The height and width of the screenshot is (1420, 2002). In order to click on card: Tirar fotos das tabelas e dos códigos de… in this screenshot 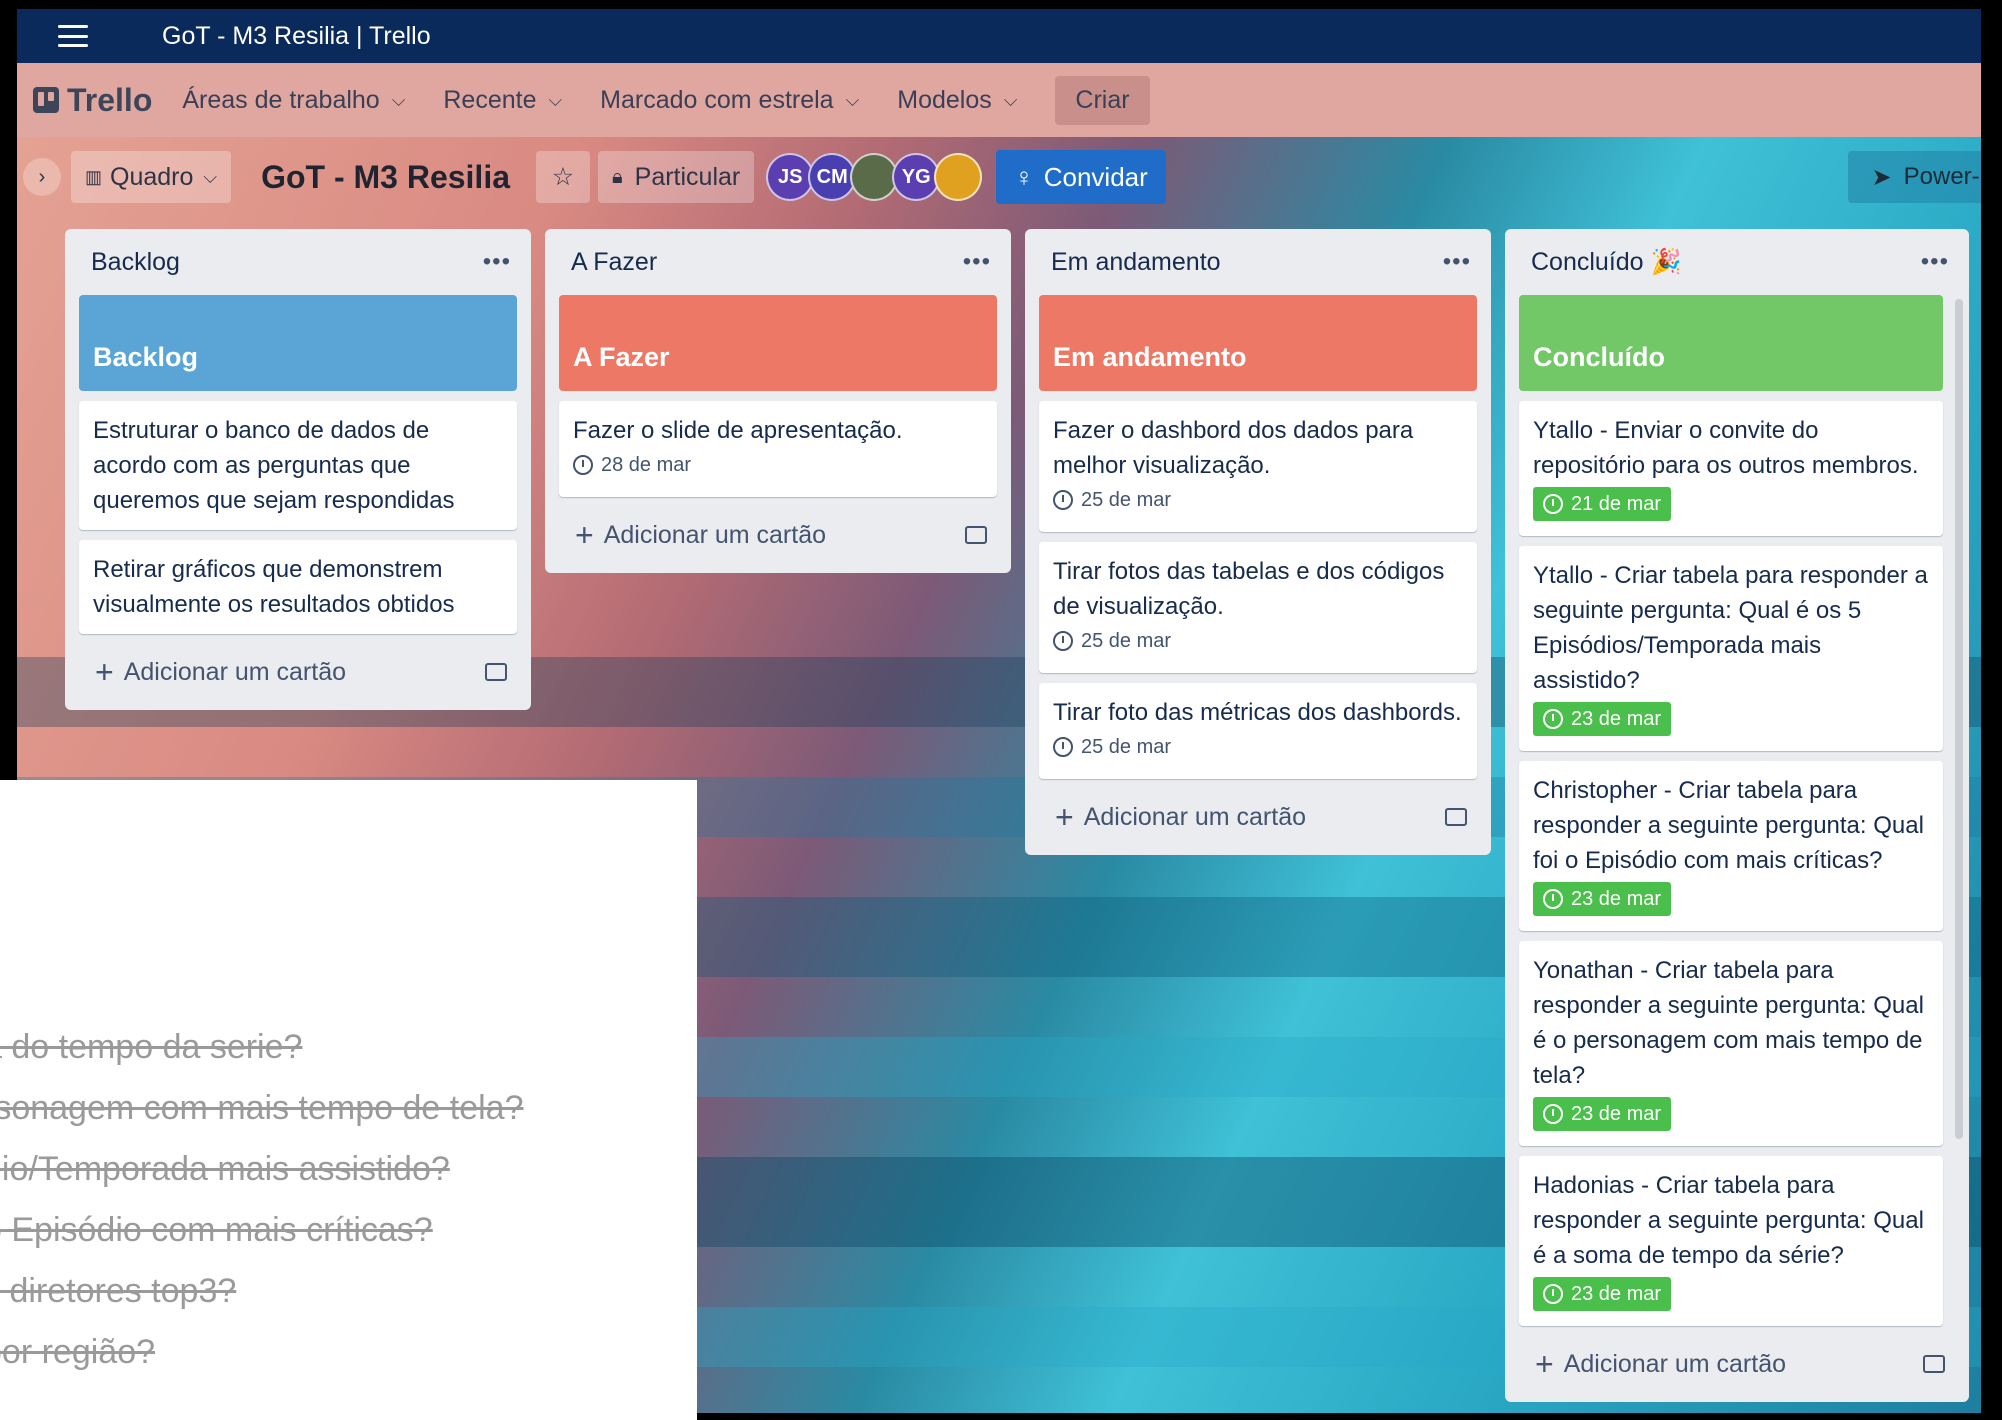, I will do `click(1258, 607)`.